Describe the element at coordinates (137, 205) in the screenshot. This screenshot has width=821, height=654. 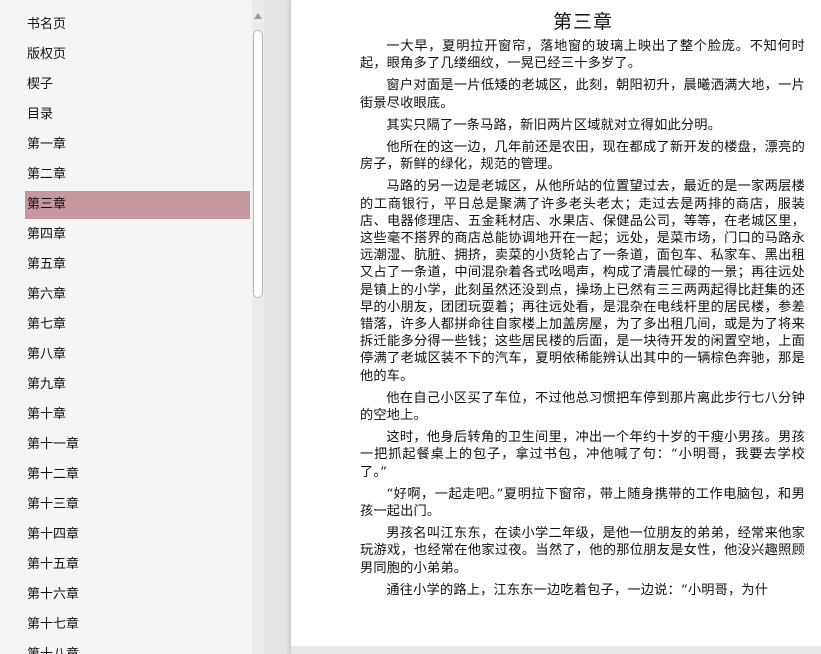
I see `toc-item: 第三章` at that location.